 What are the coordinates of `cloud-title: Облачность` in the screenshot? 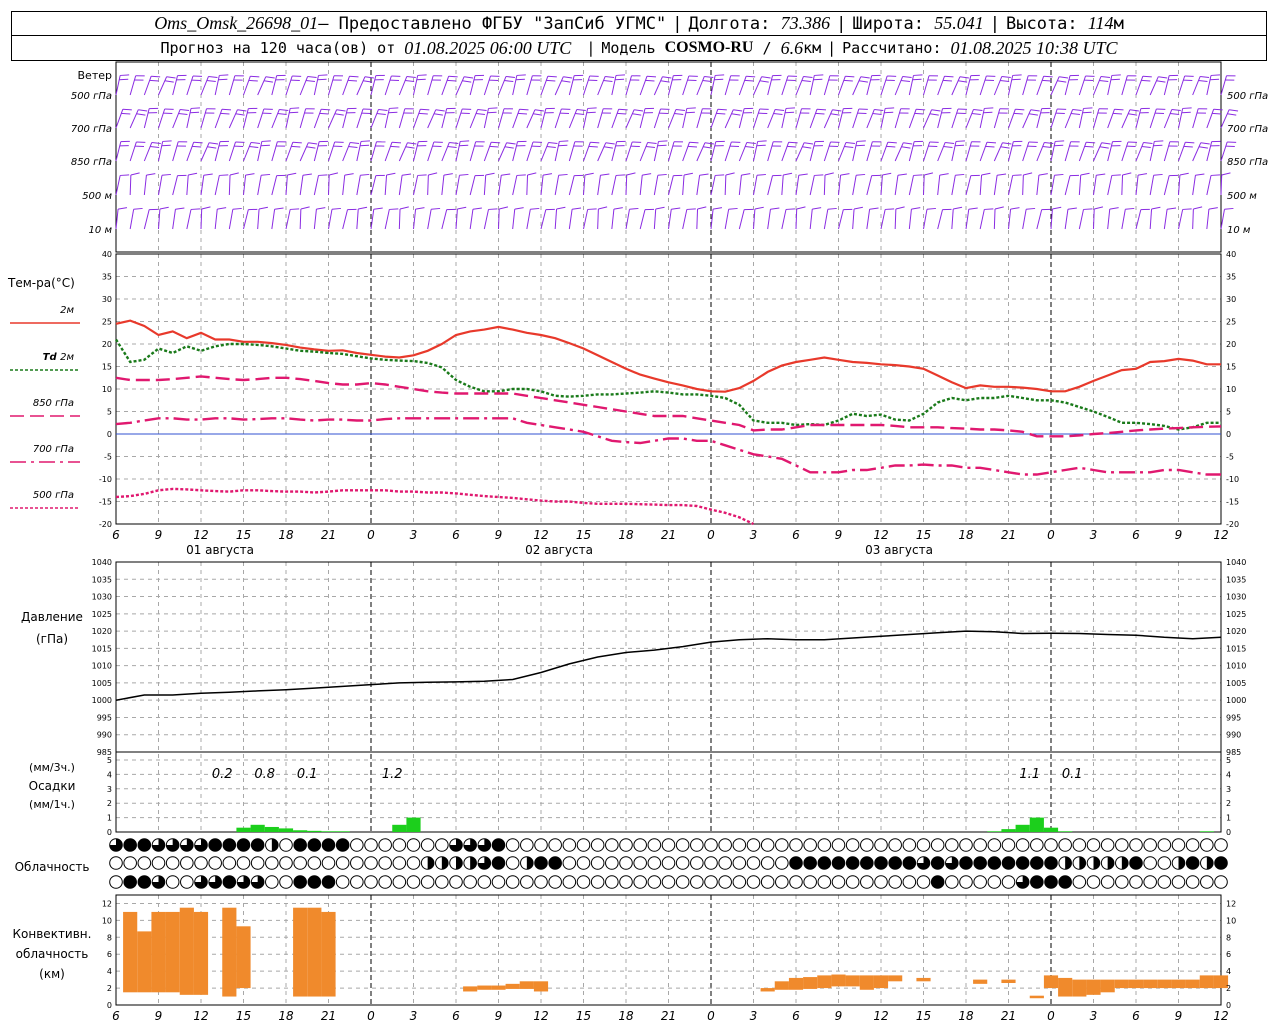 It's located at (52, 867).